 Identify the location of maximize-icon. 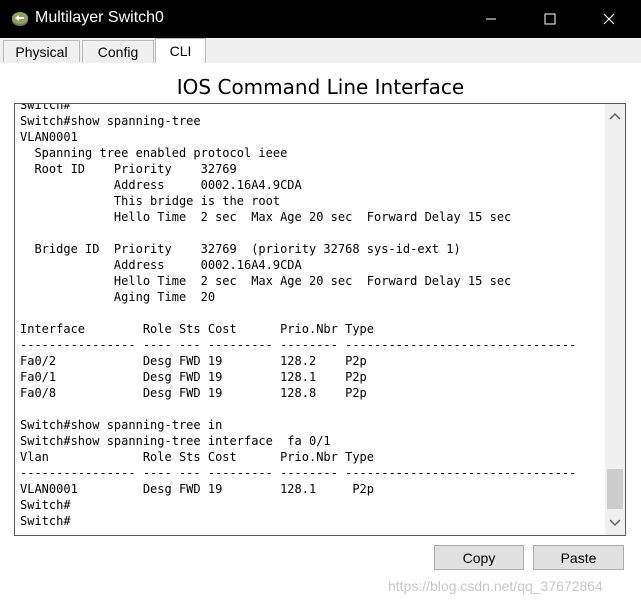
(550, 19).